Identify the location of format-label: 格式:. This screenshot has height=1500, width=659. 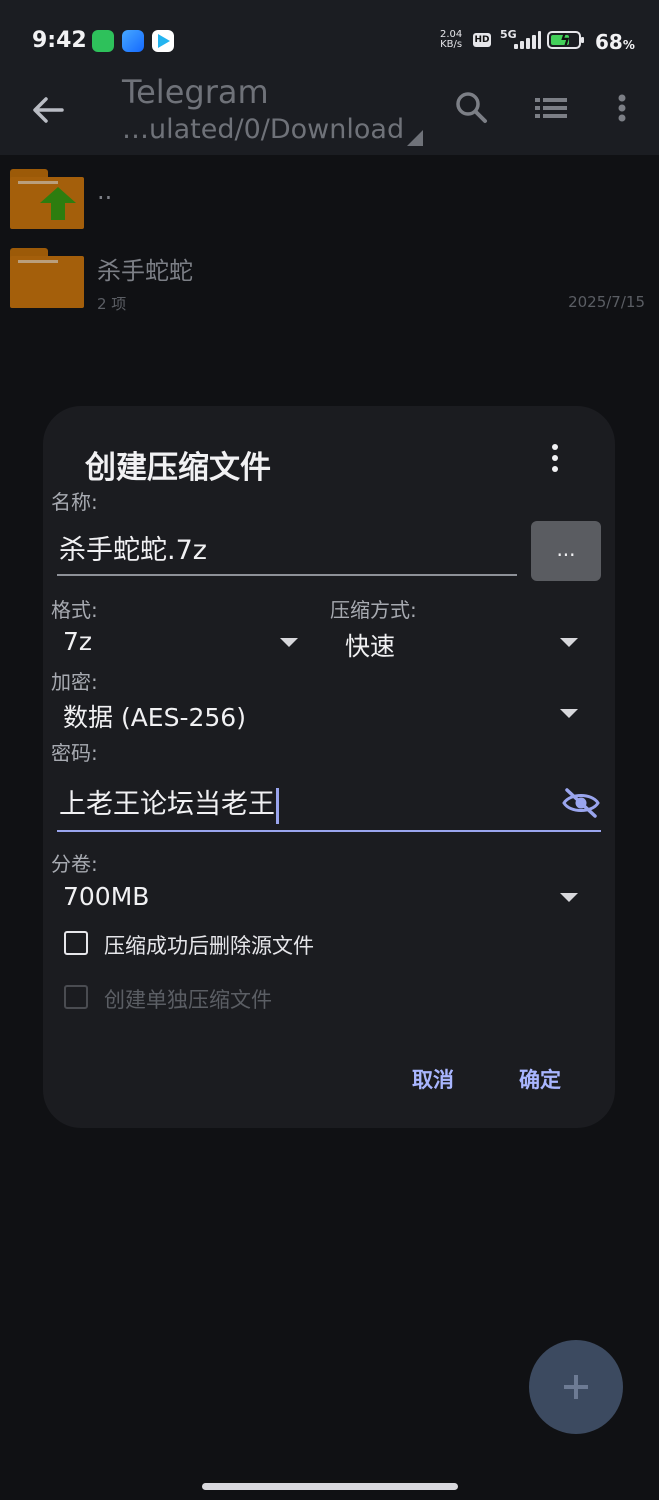
(74, 610).